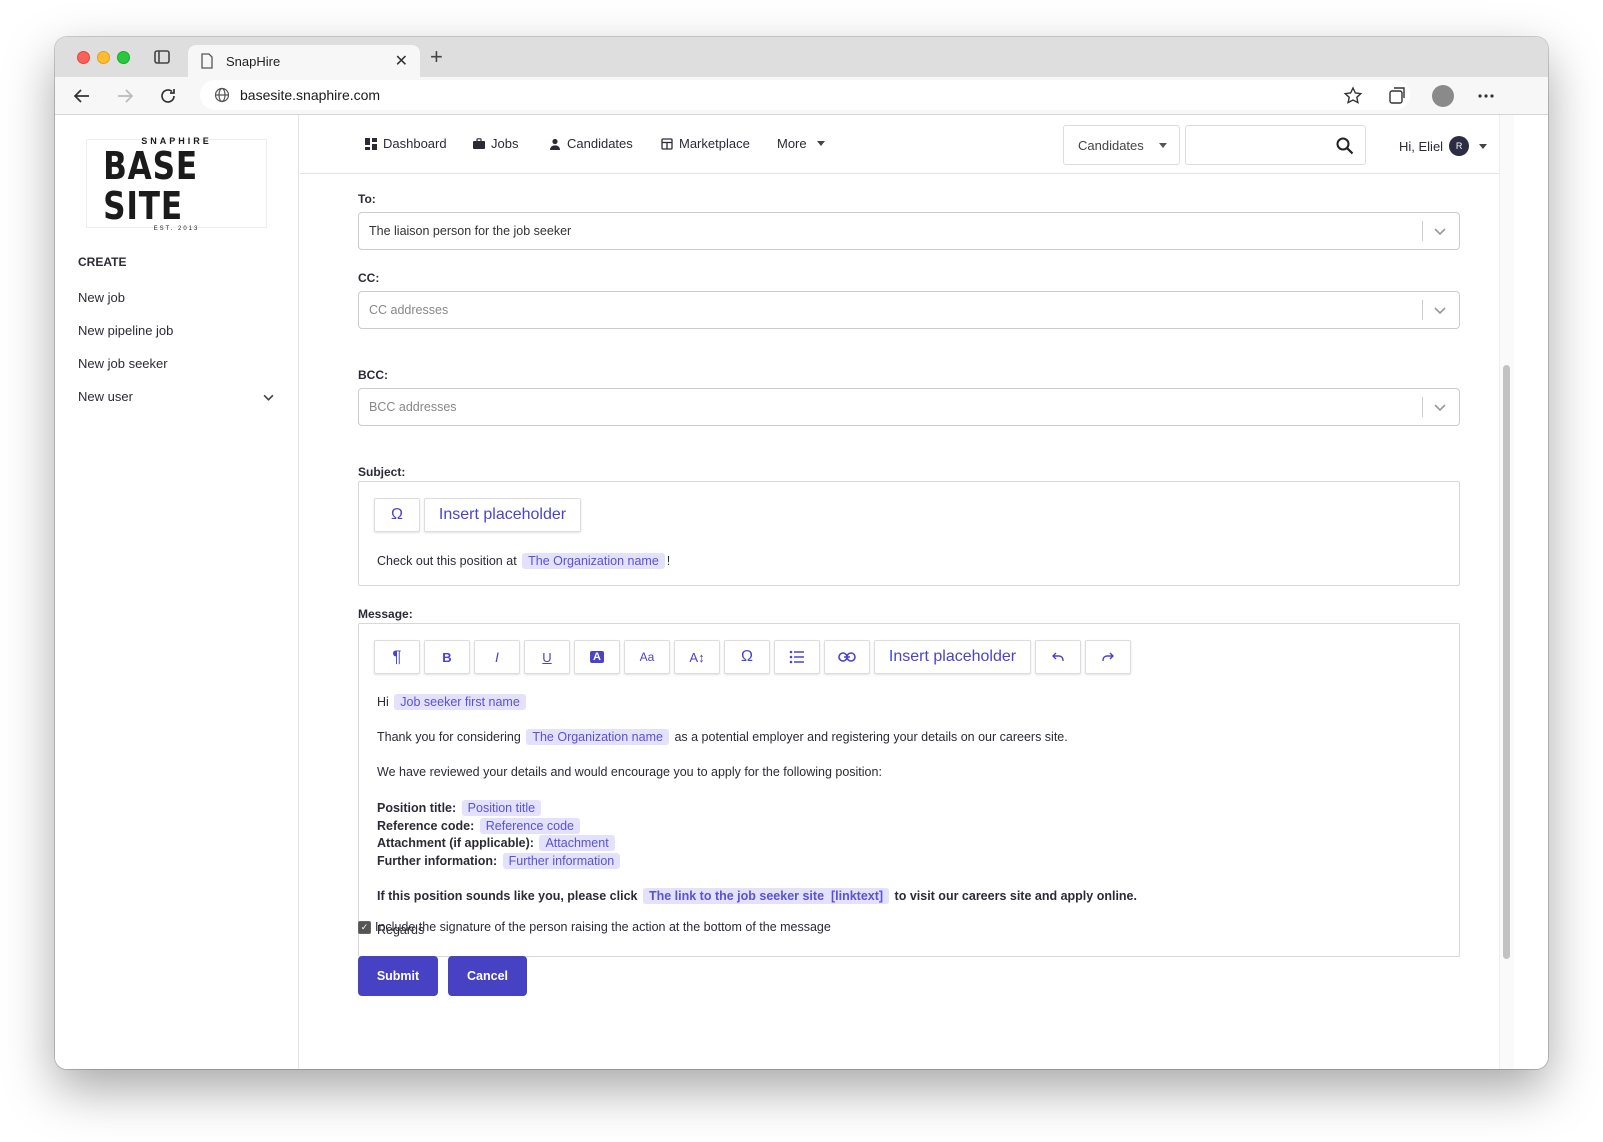 The height and width of the screenshot is (1142, 1603). What do you see at coordinates (398, 976) in the screenshot?
I see `submit-button: Submit` at bounding box center [398, 976].